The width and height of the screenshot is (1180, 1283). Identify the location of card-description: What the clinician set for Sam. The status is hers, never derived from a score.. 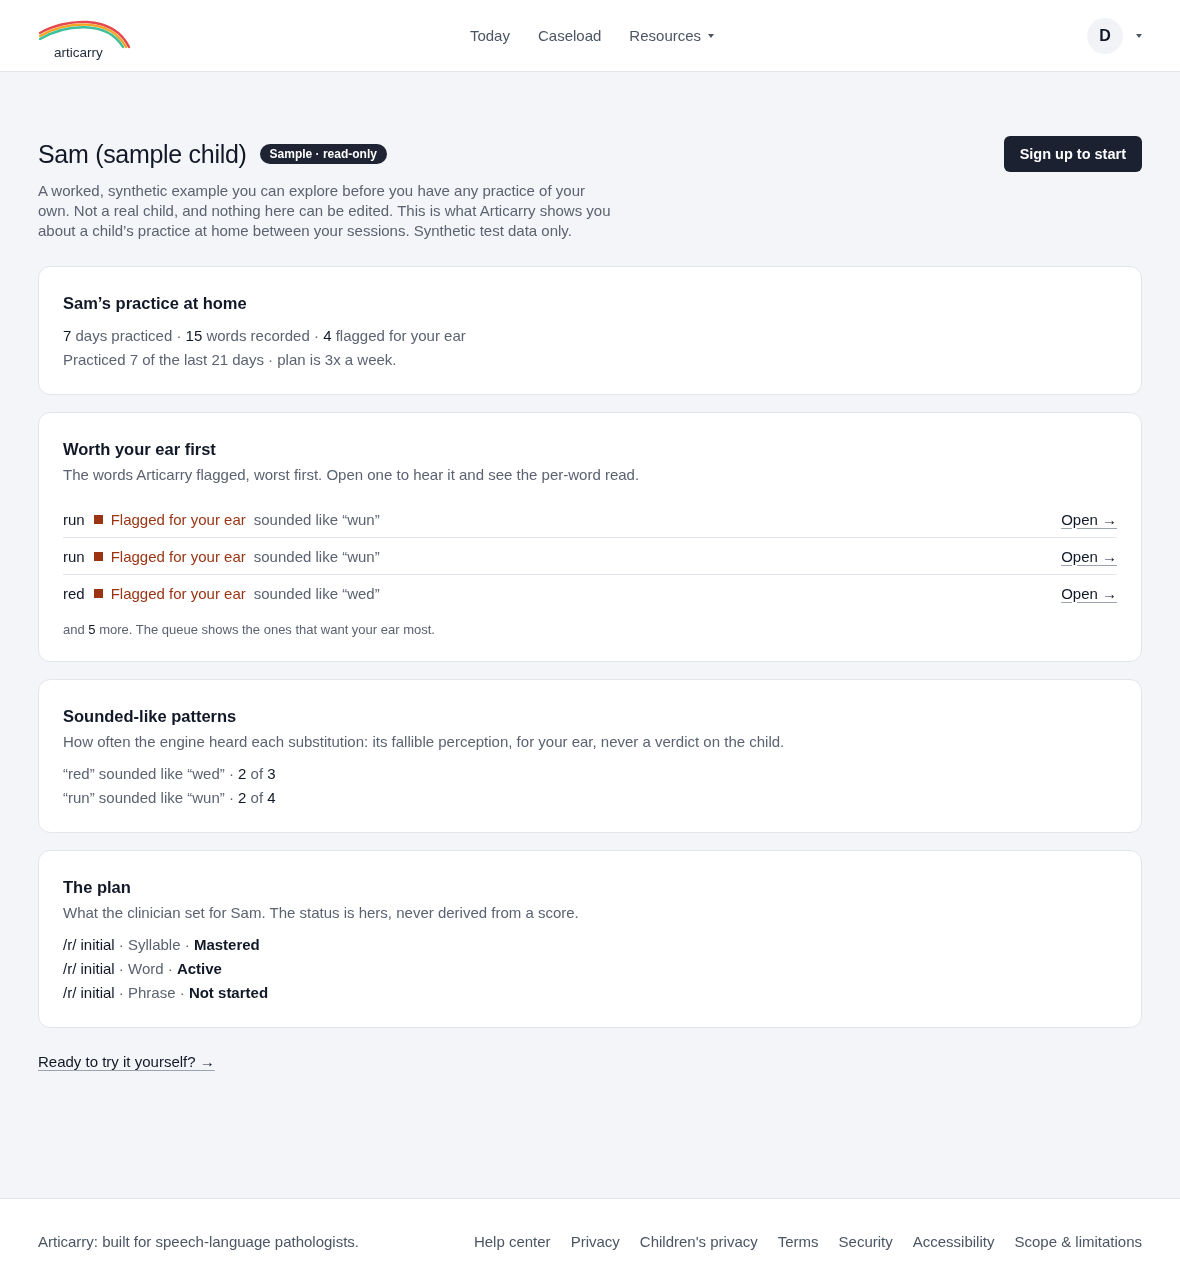
(321, 913).